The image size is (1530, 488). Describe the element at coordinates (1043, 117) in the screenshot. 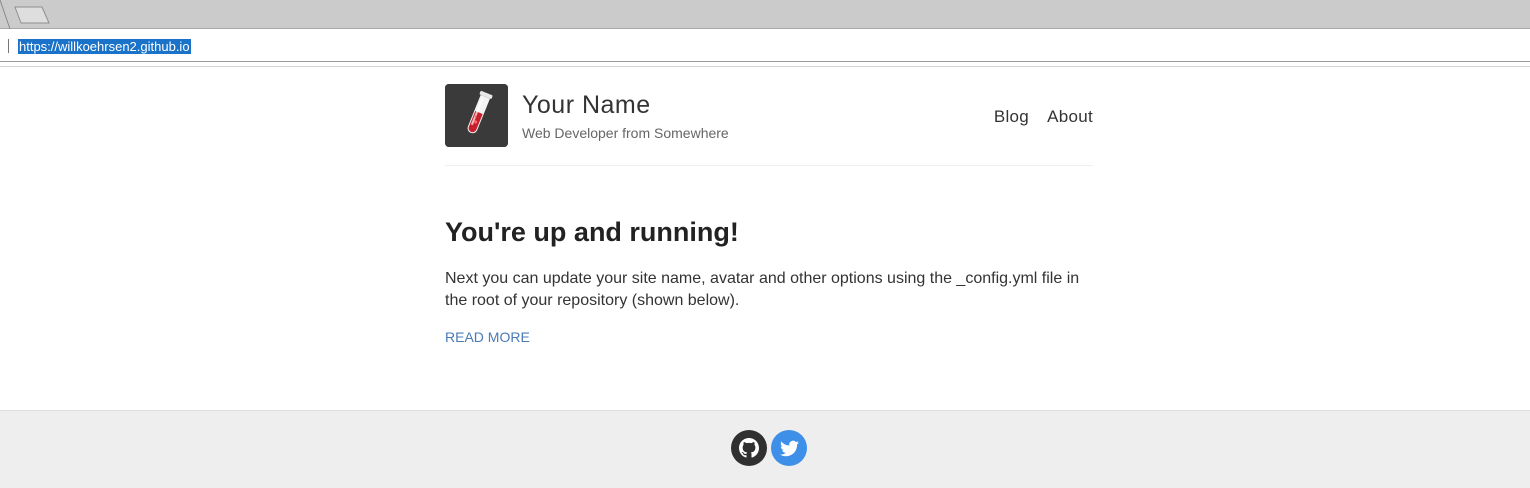

I see `site-nav: Blog About` at that location.